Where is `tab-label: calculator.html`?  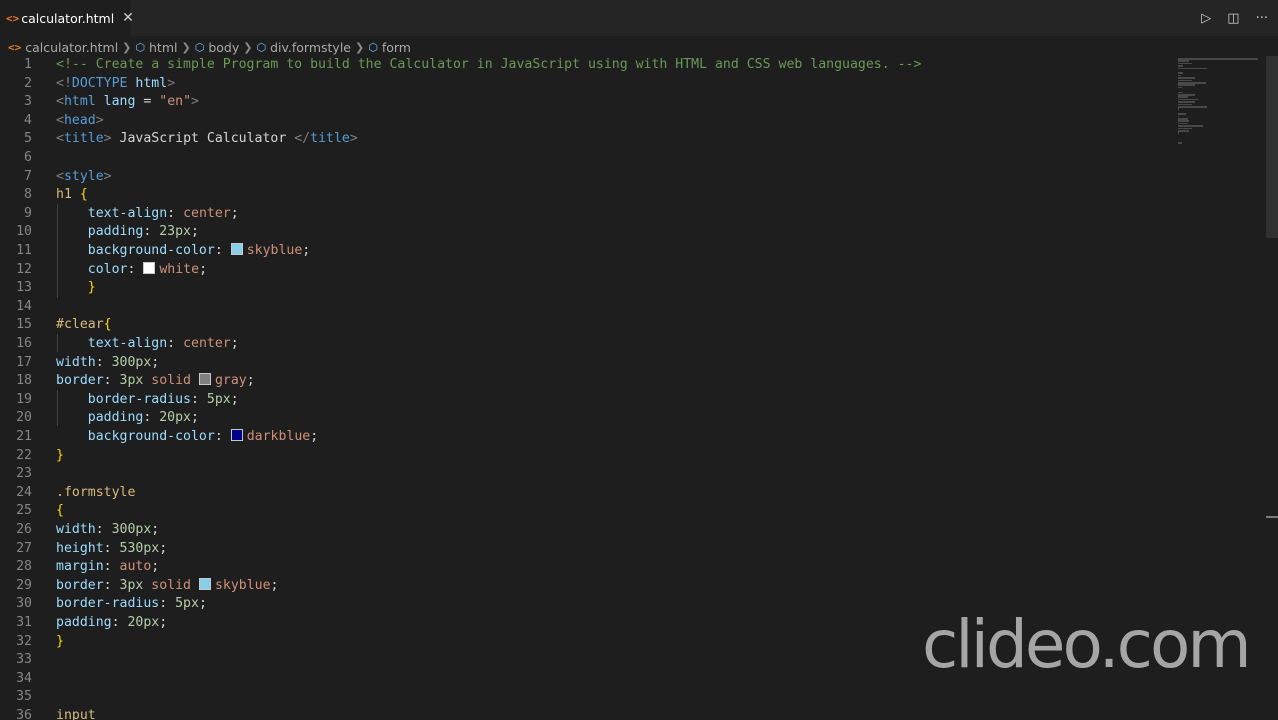
tab-label: calculator.html is located at coordinates (68, 18).